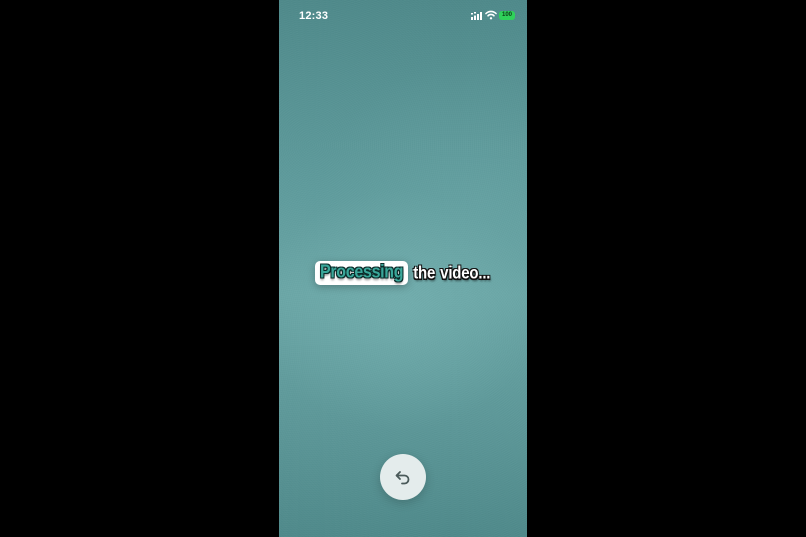  What do you see at coordinates (314, 16) in the screenshot?
I see `status-time: 12:33` at bounding box center [314, 16].